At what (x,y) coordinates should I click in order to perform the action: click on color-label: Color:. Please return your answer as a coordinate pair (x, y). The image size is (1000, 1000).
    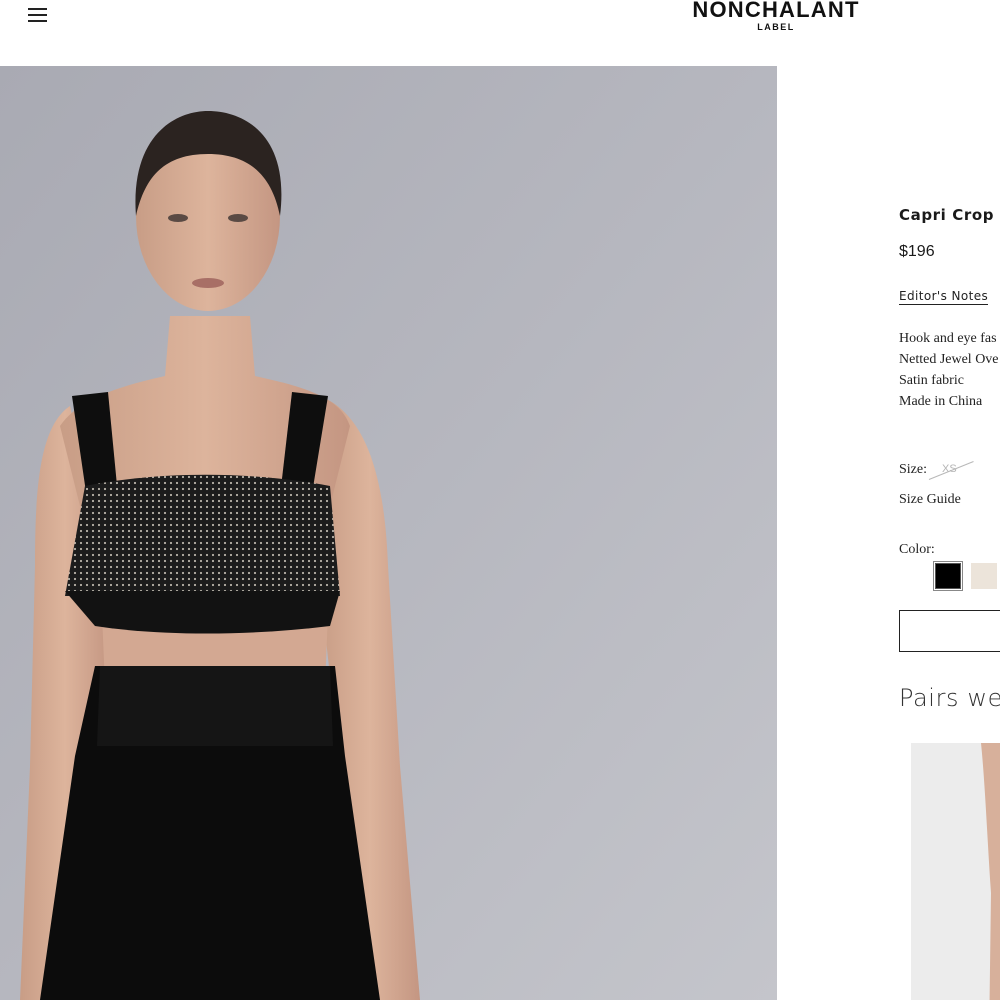
    Looking at the image, I should click on (917, 549).